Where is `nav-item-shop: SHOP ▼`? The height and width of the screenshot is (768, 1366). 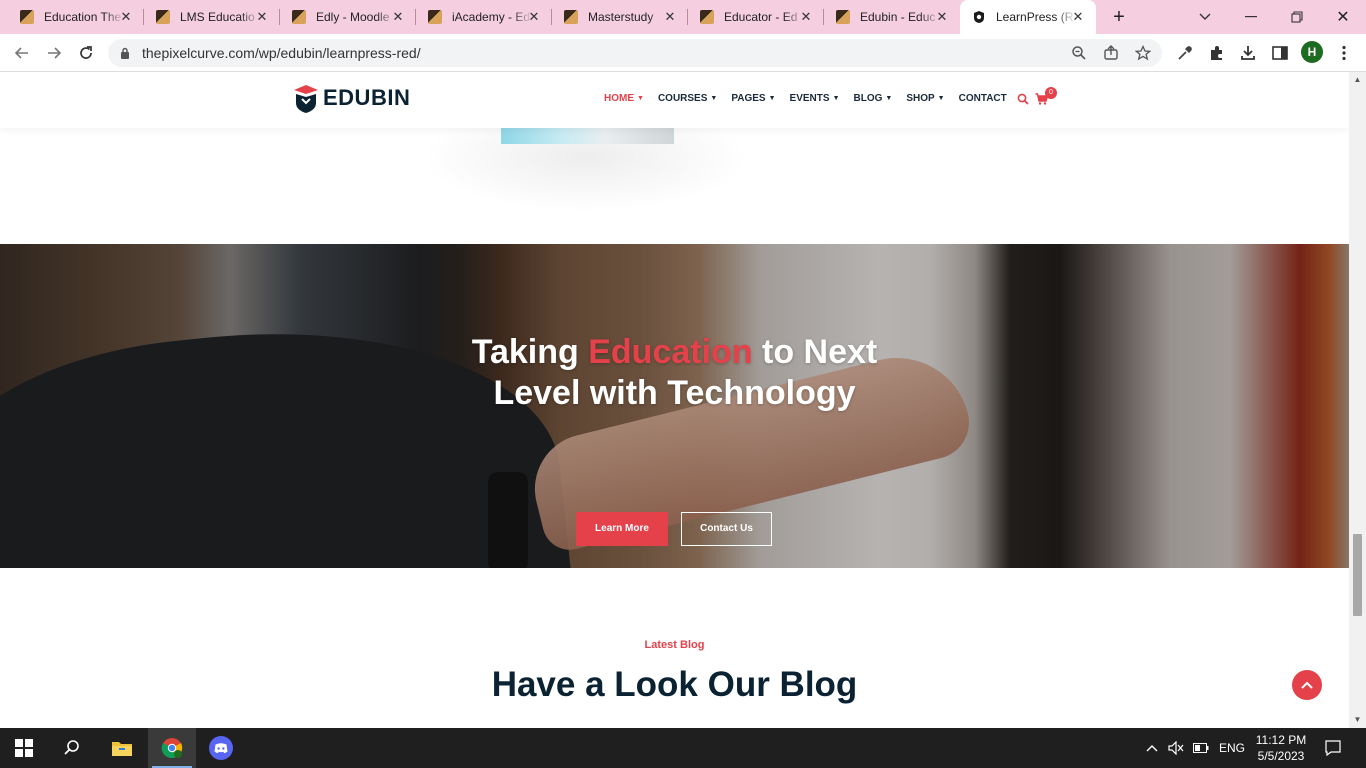 nav-item-shop: SHOP ▼ is located at coordinates (925, 98).